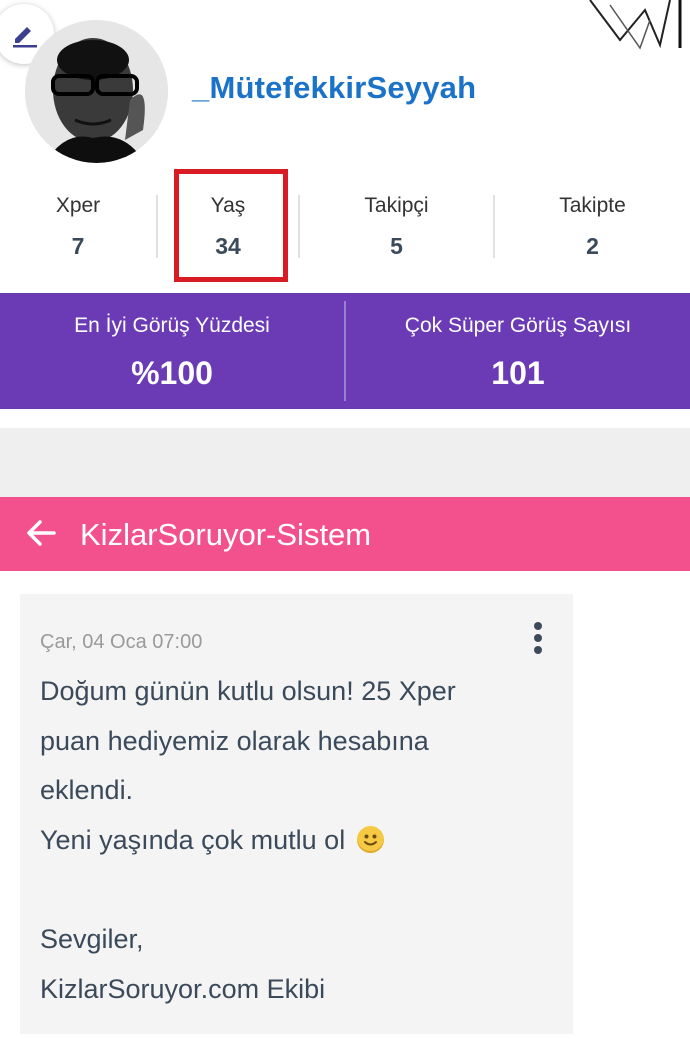 This screenshot has width=690, height=1051. Describe the element at coordinates (592, 230) in the screenshot. I see `stat-following: Takipte 2` at that location.